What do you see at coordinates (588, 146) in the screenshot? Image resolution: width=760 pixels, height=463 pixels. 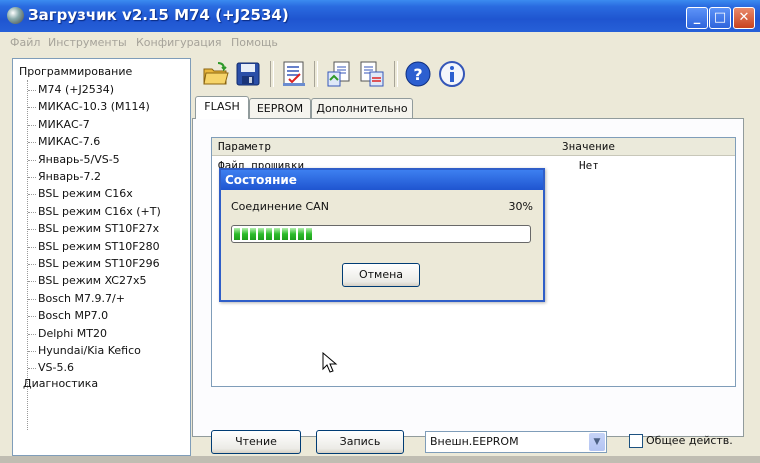 I see `column-value: Значение` at bounding box center [588, 146].